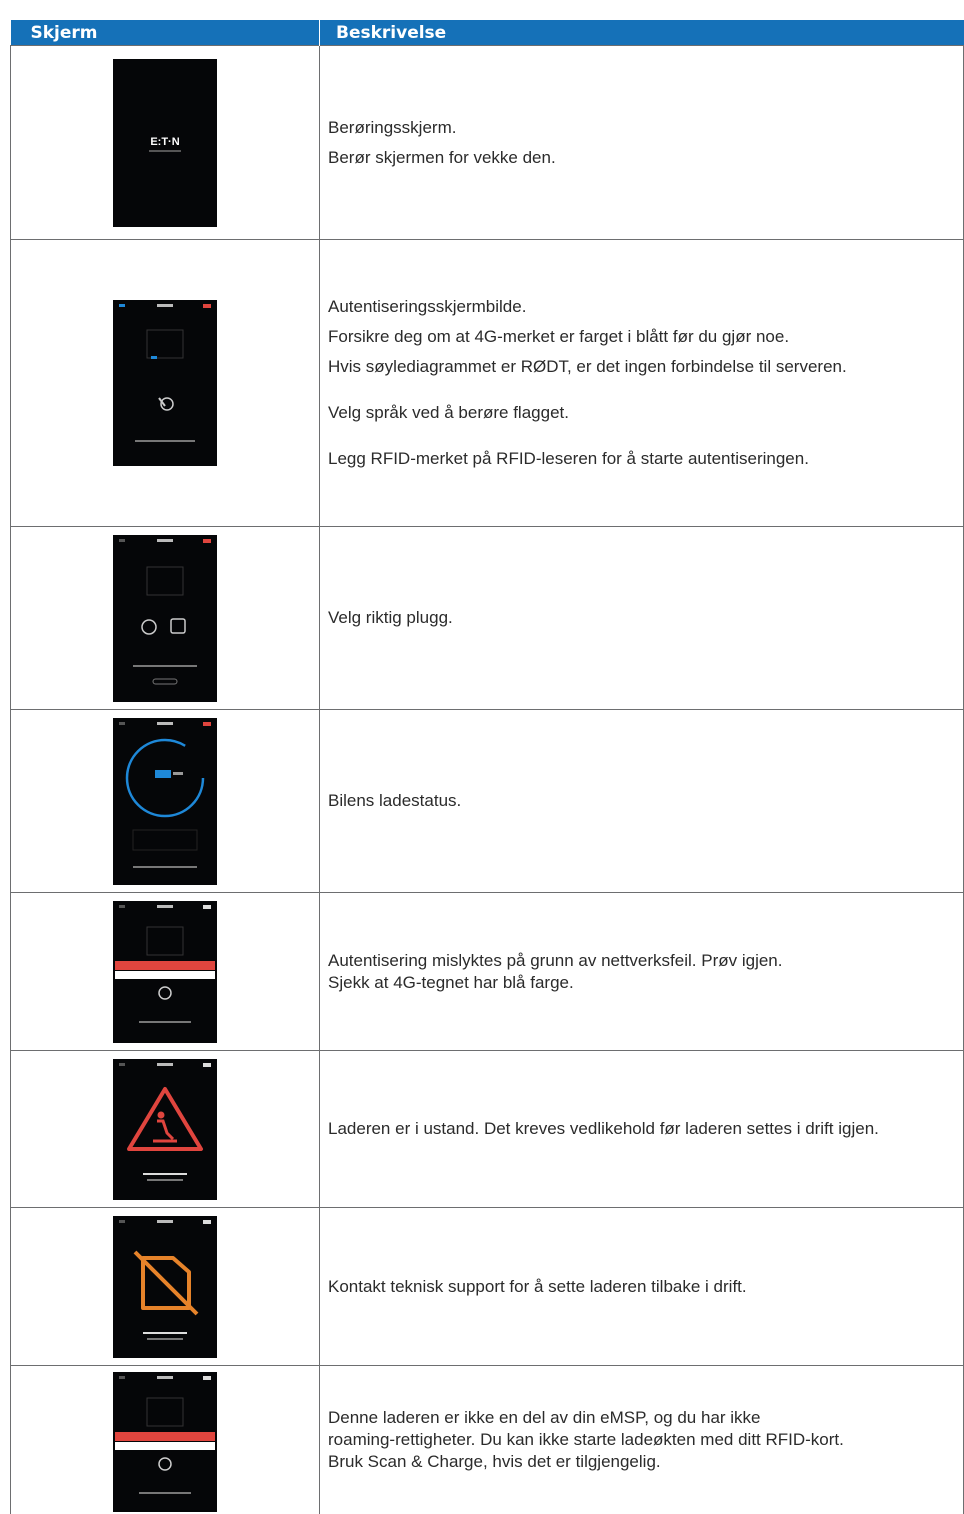  Describe the element at coordinates (395, 800) in the screenshot. I see `description-line: Bilens ladestatus.` at that location.